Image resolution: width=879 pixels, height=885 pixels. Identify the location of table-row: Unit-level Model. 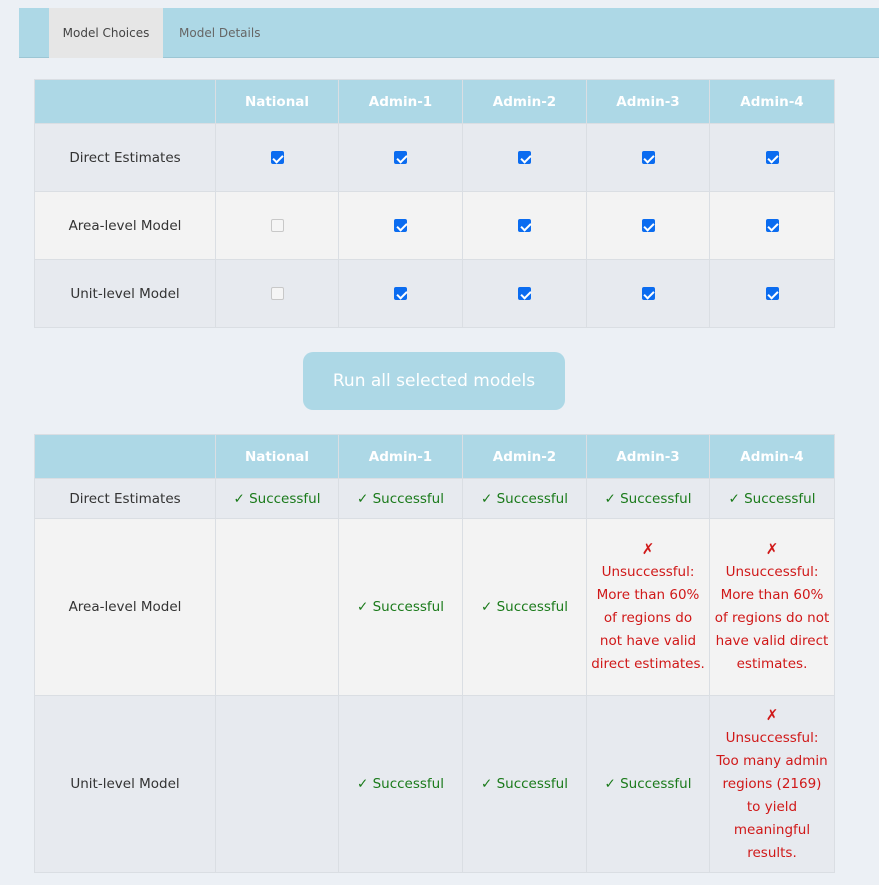
(434, 293).